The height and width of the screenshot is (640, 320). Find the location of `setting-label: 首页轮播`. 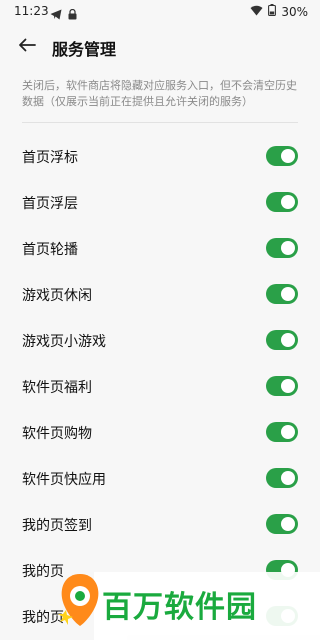

setting-label: 首页轮播 is located at coordinates (50, 250).